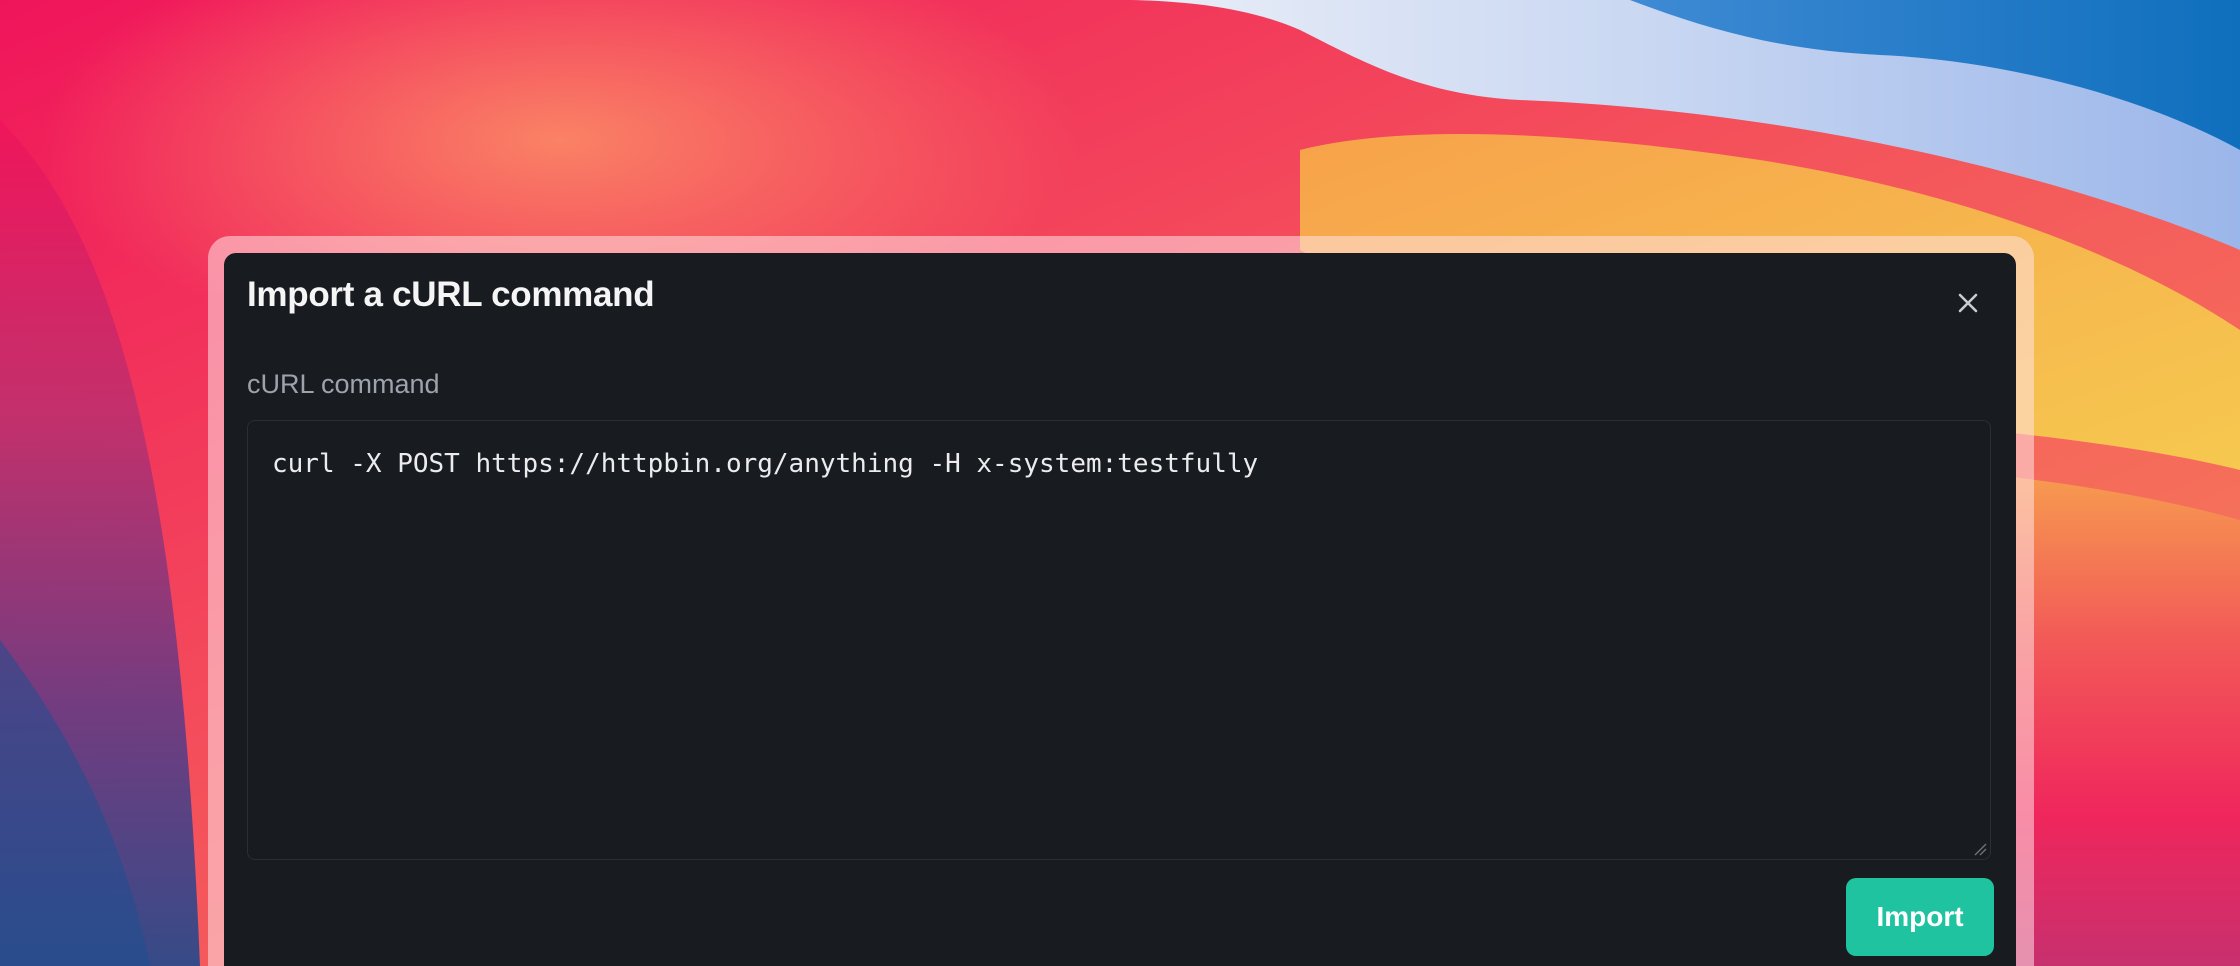 The height and width of the screenshot is (966, 2240). Describe the element at coordinates (343, 384) in the screenshot. I see `curl-command-label: cURL command` at that location.